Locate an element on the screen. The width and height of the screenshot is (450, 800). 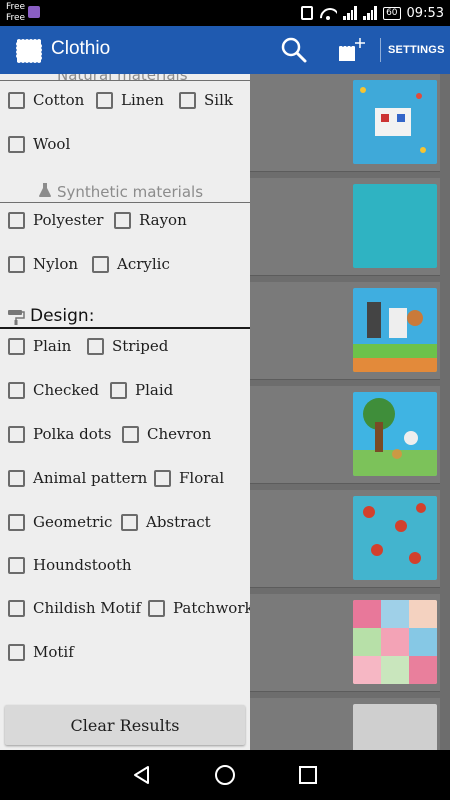
checkbox-checked: Checked is located at coordinates (53, 390).